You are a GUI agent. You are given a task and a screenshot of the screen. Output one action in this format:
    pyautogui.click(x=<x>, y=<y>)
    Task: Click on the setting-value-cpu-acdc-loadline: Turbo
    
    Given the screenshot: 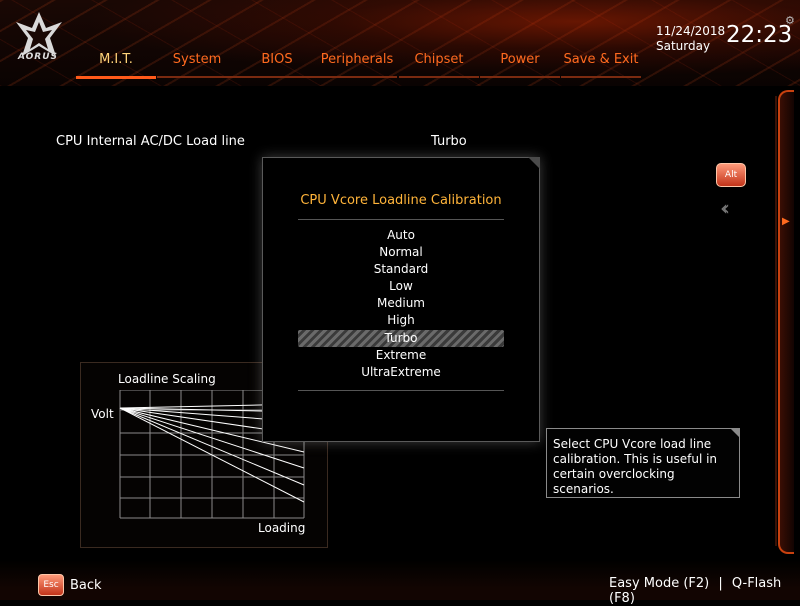 What is the action you would take?
    pyautogui.click(x=449, y=141)
    